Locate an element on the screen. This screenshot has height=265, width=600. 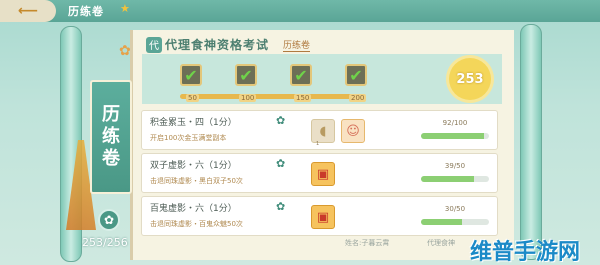
milestone-label: 50 is located at coordinates (192, 98).